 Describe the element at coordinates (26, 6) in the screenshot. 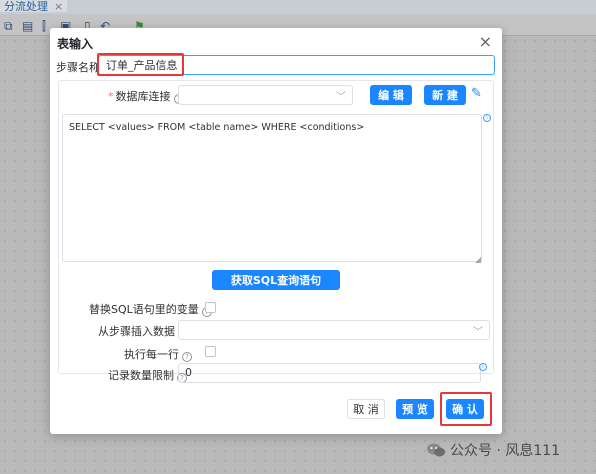

I see `editor-tab-label: 分流处理` at that location.